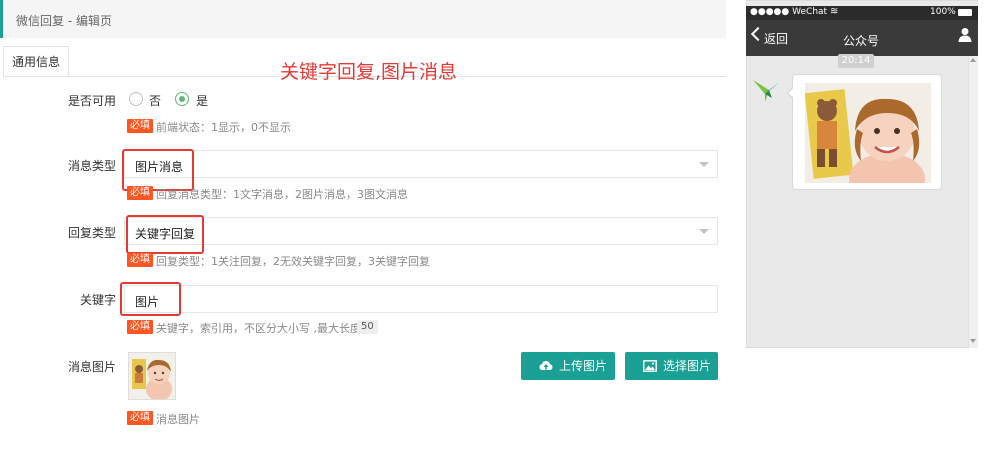 This screenshot has width=1000, height=451. What do you see at coordinates (182, 99) in the screenshot?
I see `radio-yes` at bounding box center [182, 99].